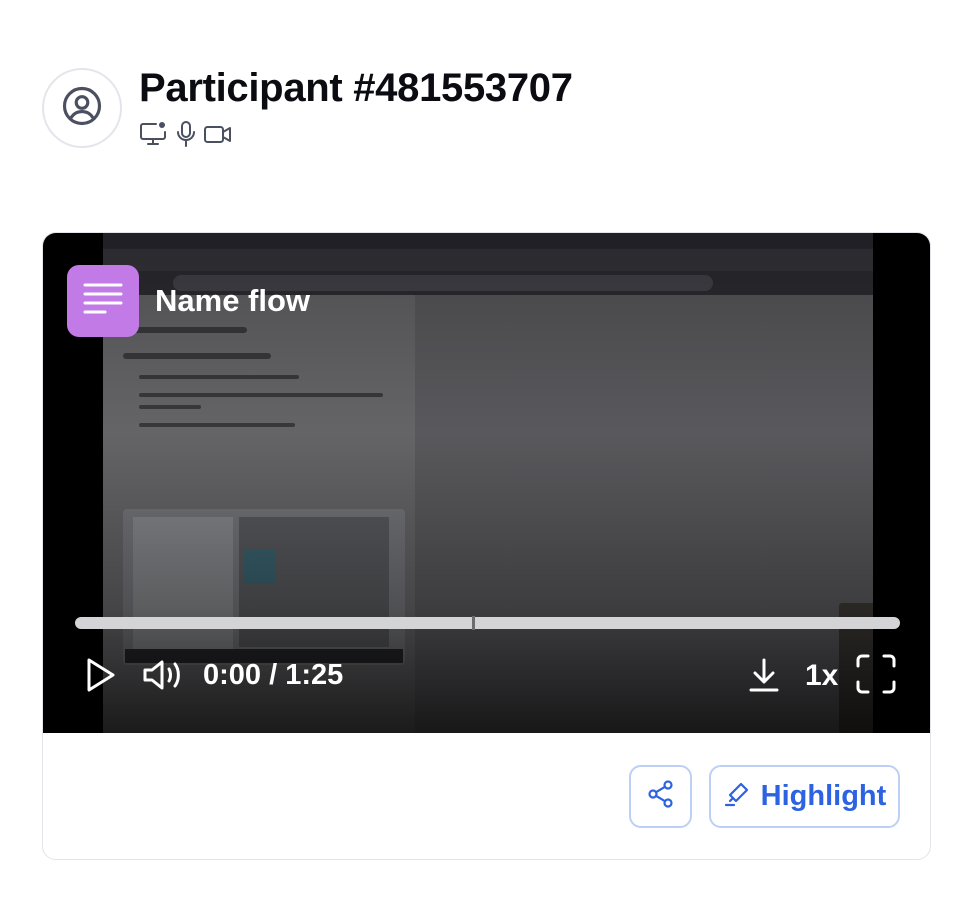 The height and width of the screenshot is (918, 970). I want to click on playback-speed-button: 1x, so click(821, 676).